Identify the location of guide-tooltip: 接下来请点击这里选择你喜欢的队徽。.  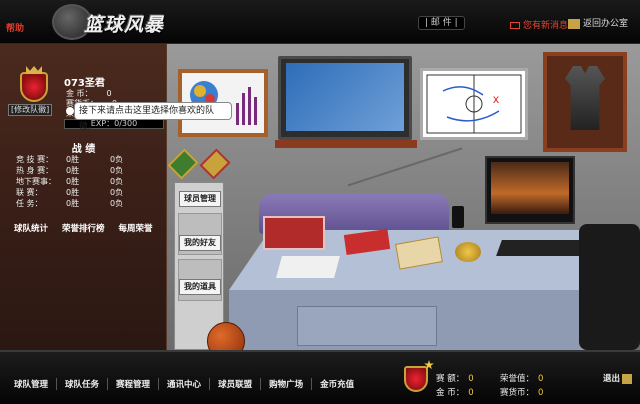
(153, 117).